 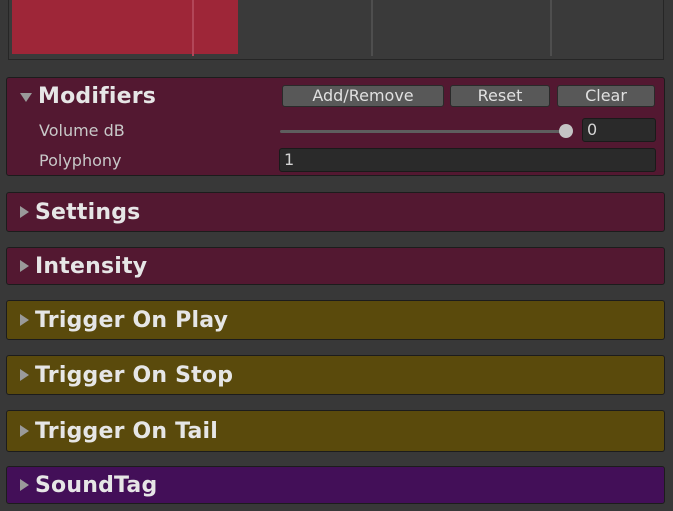 What do you see at coordinates (26, 97) in the screenshot?
I see `foldout-expanded-icon` at bounding box center [26, 97].